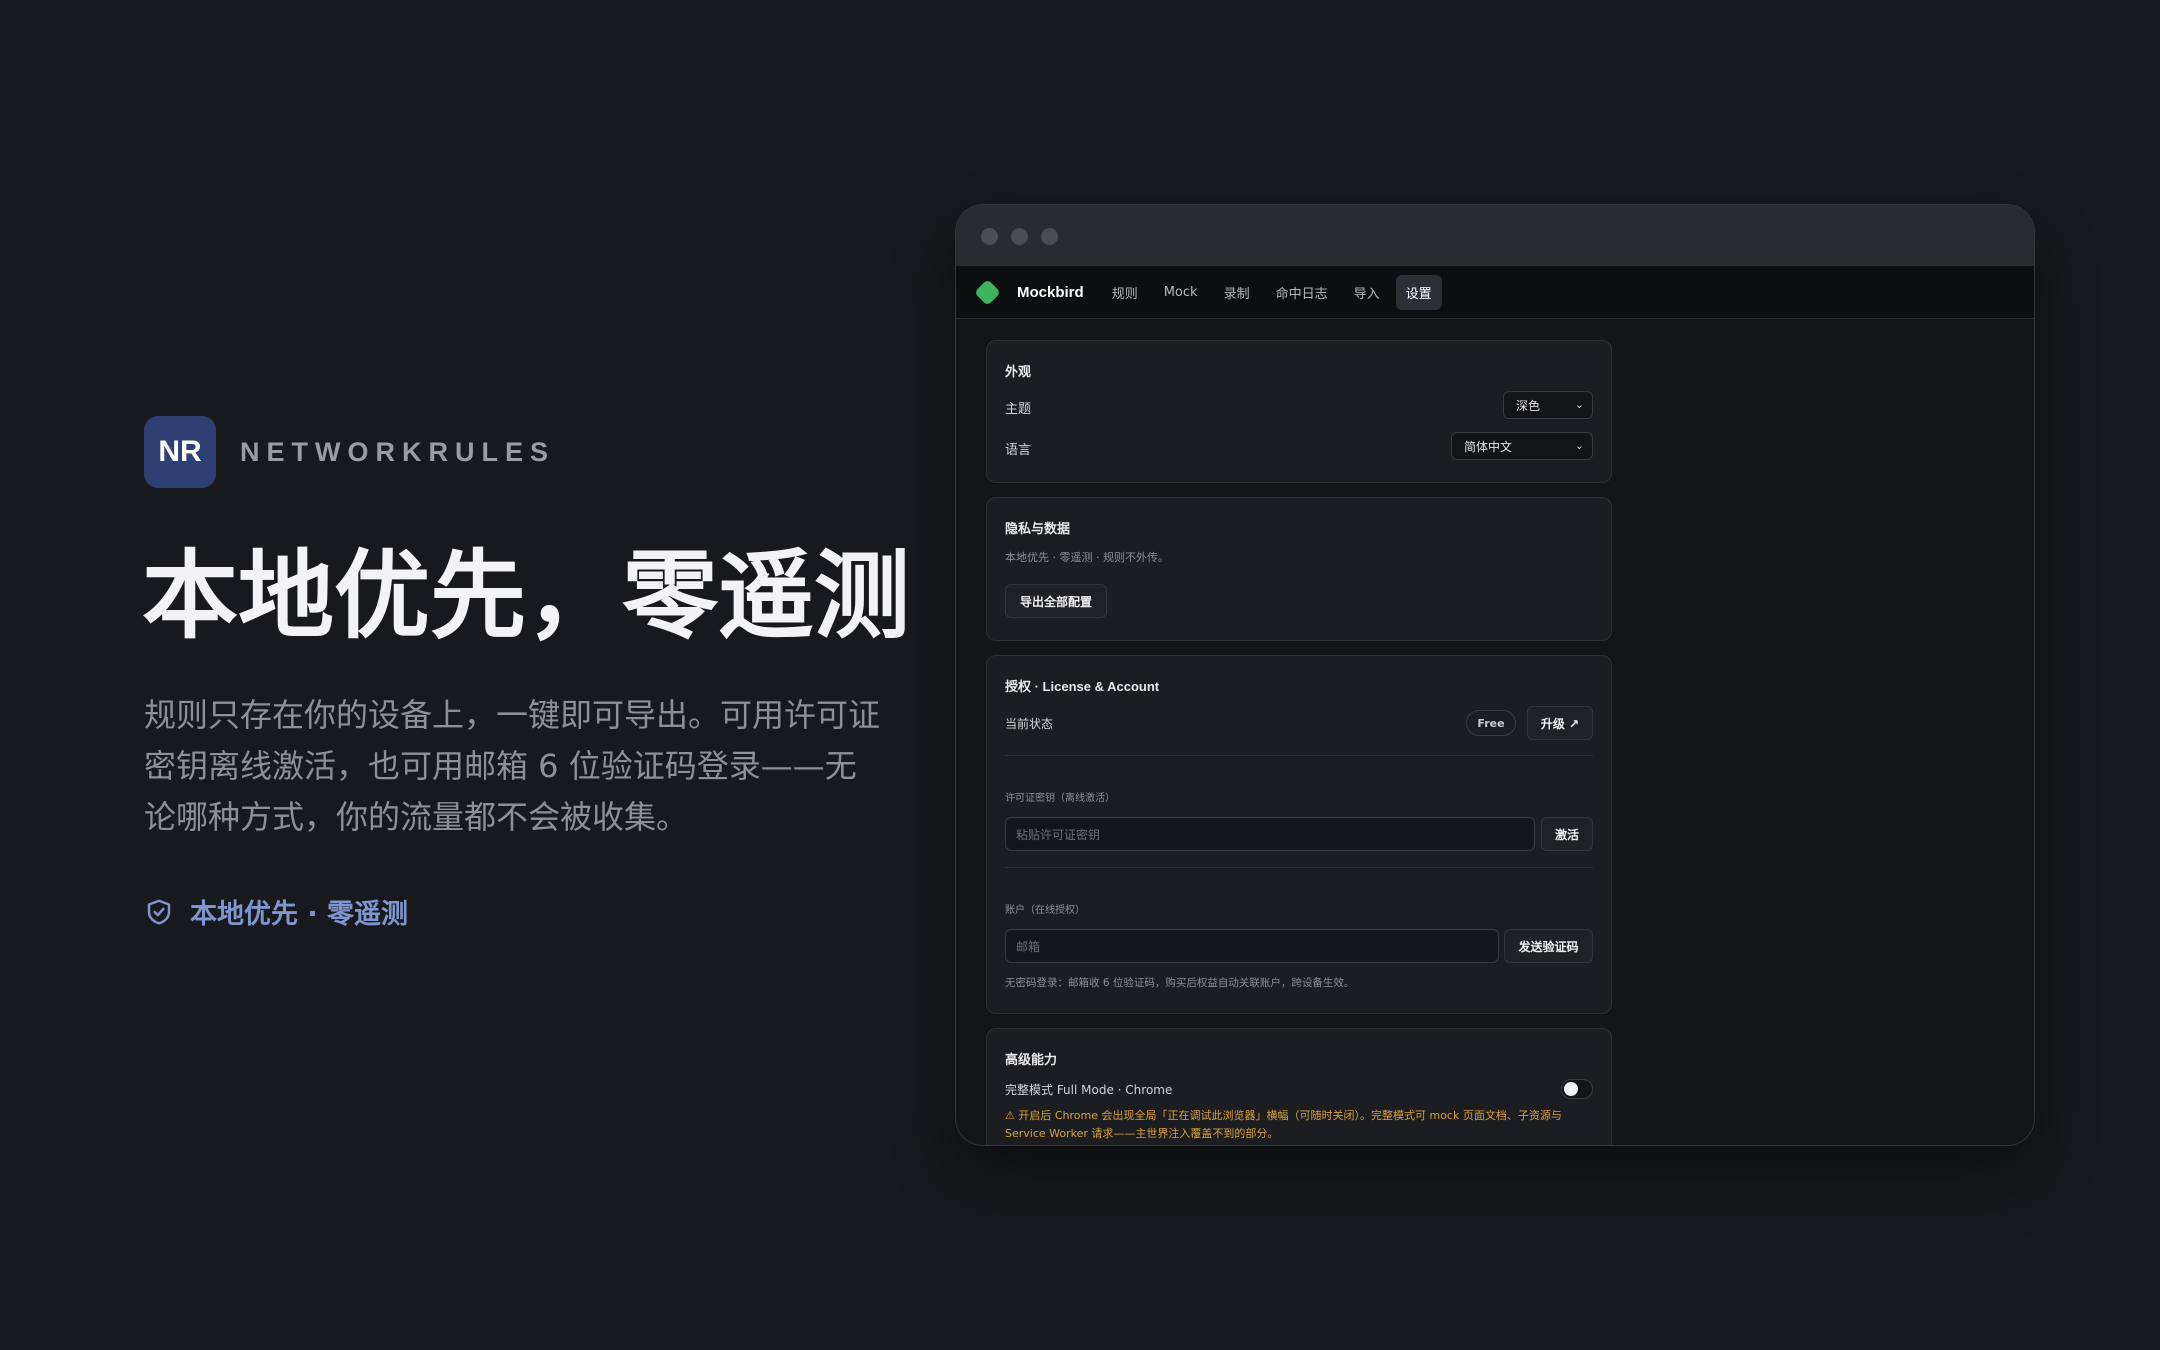 The image size is (2160, 1350). I want to click on app-name: Mockbird, so click(1050, 292).